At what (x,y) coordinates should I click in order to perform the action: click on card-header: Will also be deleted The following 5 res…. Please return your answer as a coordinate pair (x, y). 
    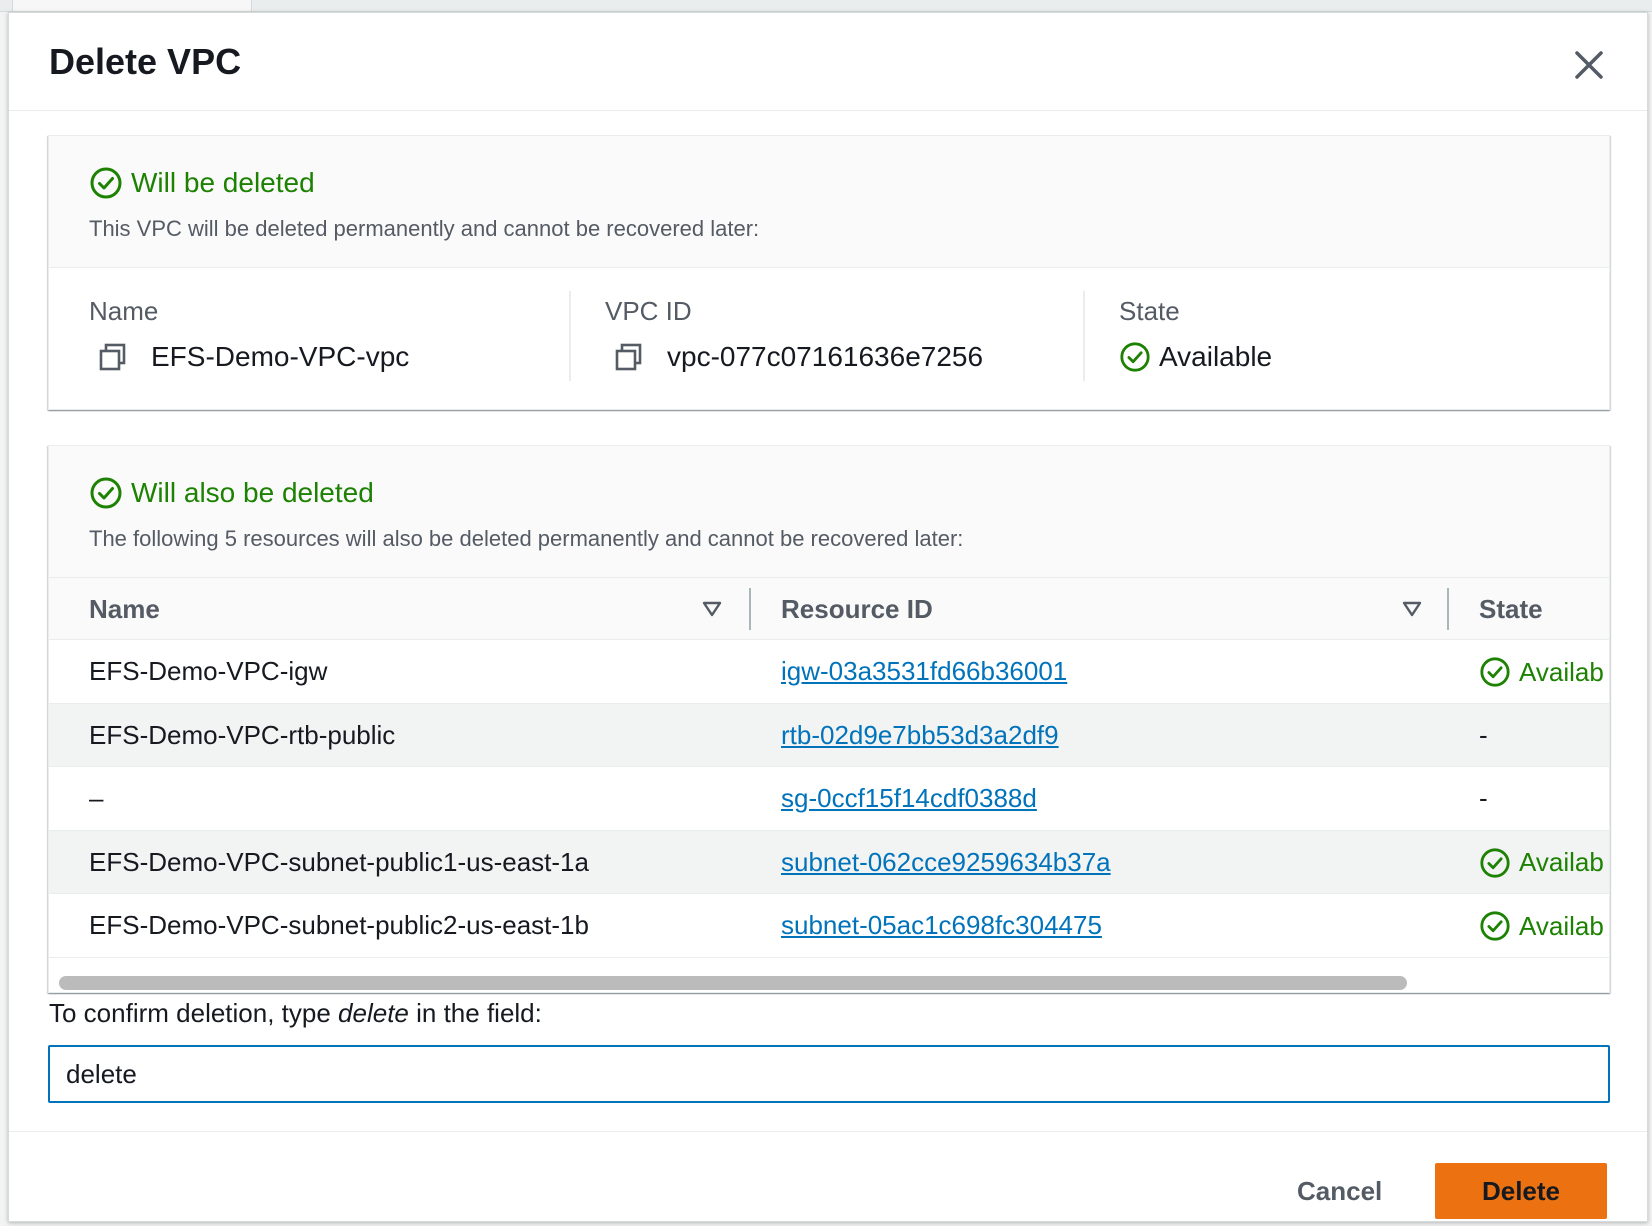
    Looking at the image, I should click on (829, 512).